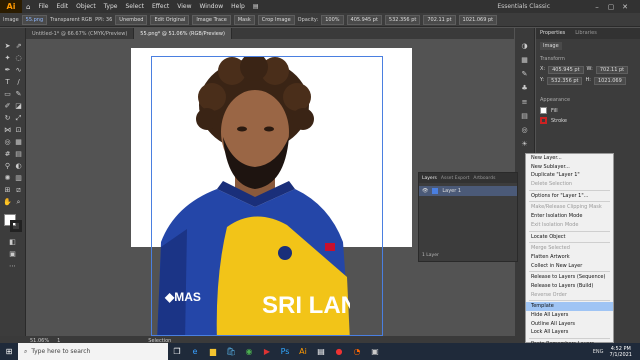 The height and width of the screenshot is (360, 640). What do you see at coordinates (249, 351) in the screenshot?
I see `chrome-icon: ◉` at bounding box center [249, 351].